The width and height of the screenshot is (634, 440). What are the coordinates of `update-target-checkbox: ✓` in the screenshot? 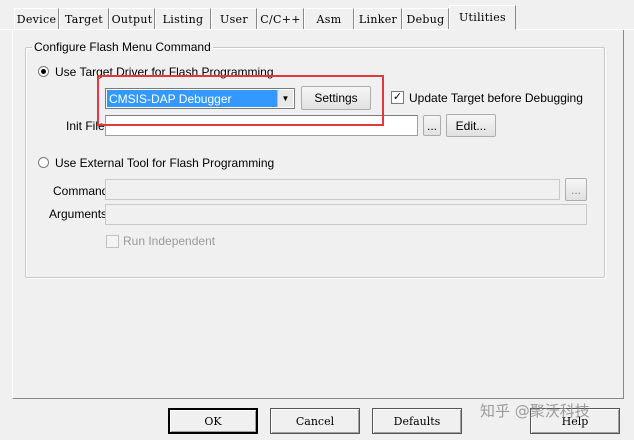 It's located at (397, 97).